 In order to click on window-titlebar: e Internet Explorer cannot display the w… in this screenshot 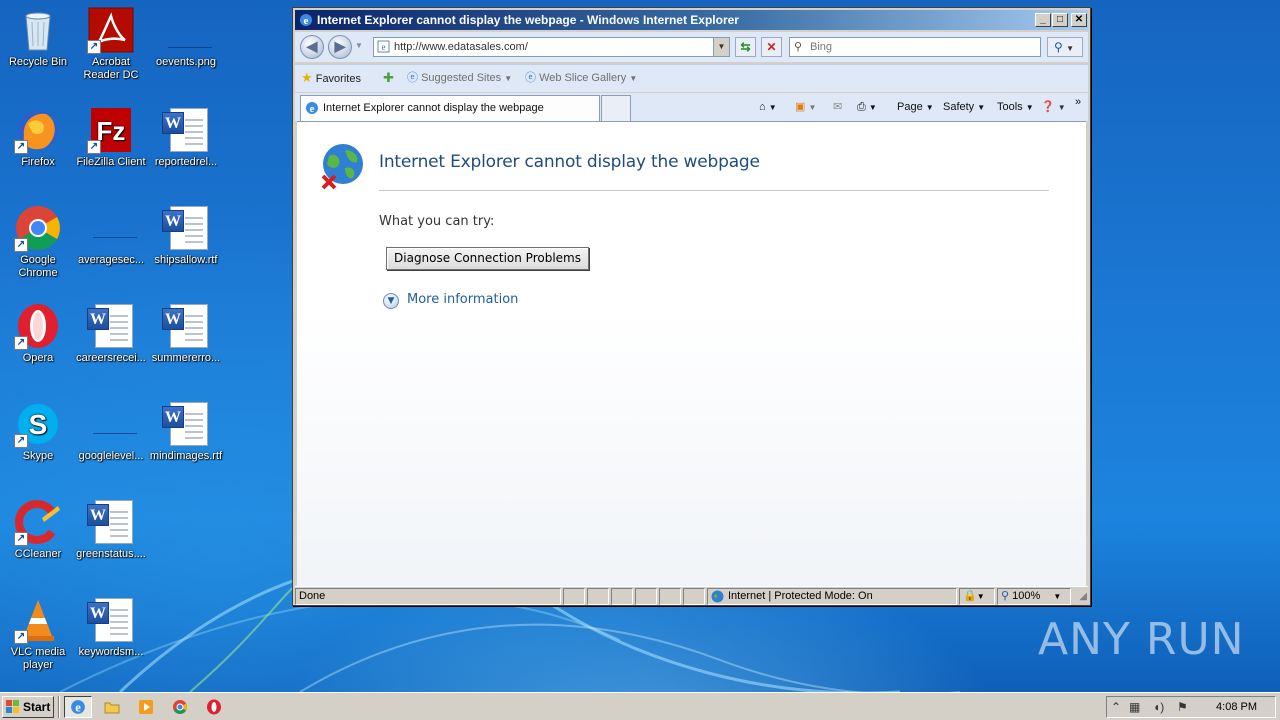, I will do `click(691, 20)`.